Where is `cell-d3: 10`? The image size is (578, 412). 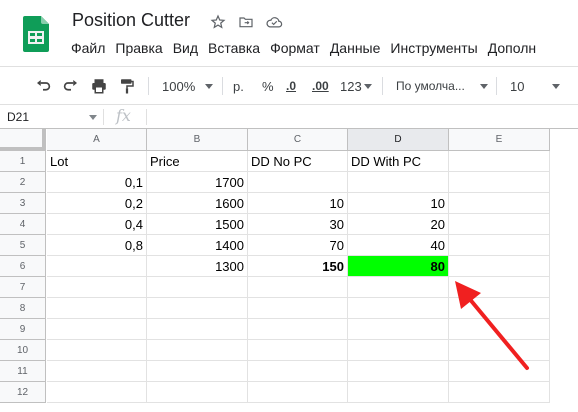 cell-d3: 10 is located at coordinates (398, 203).